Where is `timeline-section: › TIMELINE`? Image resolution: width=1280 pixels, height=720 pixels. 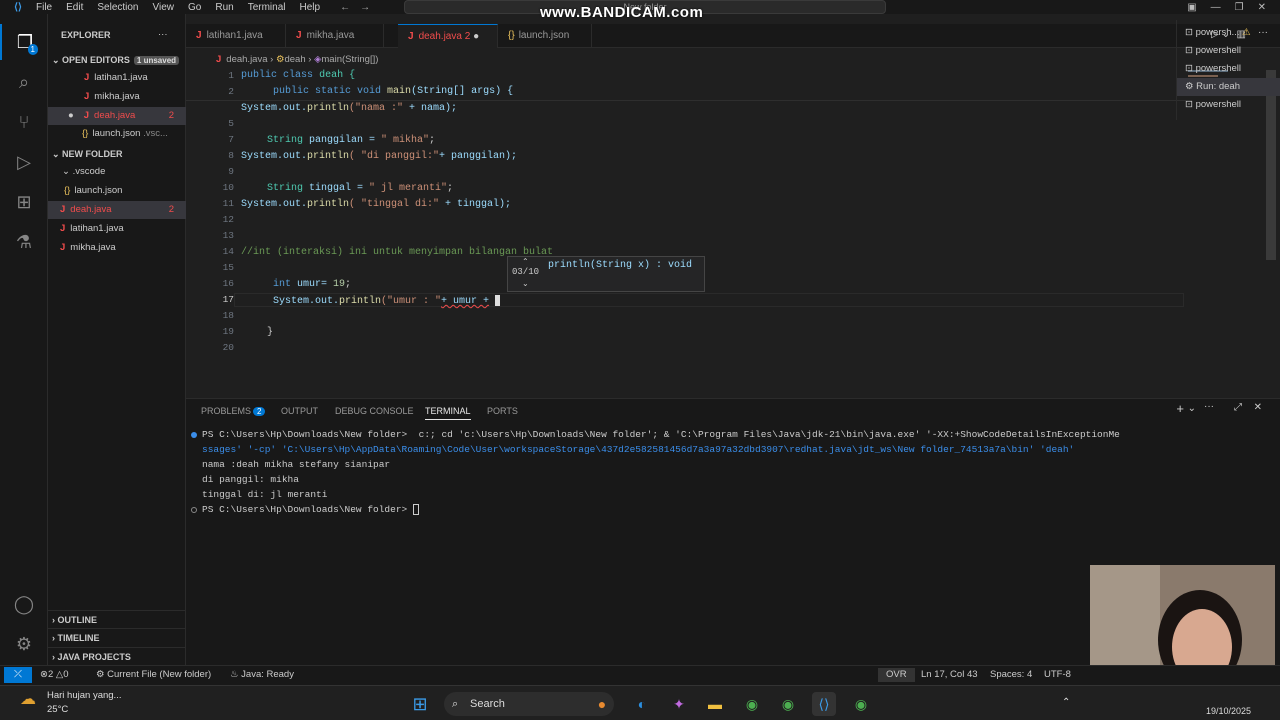 timeline-section: › TIMELINE is located at coordinates (117, 637).